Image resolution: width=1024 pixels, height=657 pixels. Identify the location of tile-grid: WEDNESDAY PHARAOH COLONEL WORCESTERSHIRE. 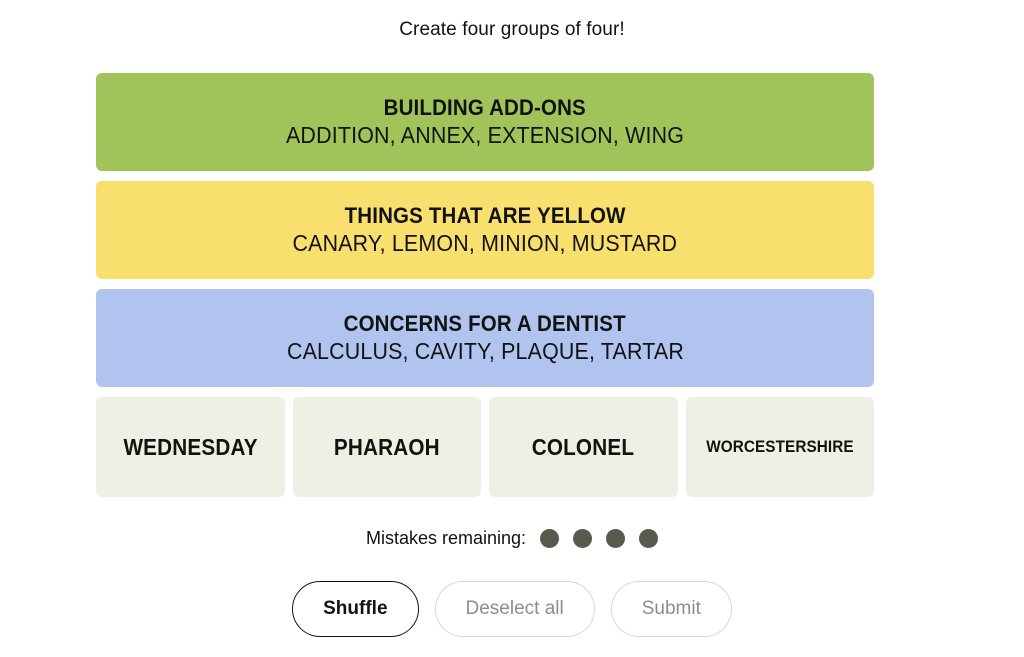
(485, 447).